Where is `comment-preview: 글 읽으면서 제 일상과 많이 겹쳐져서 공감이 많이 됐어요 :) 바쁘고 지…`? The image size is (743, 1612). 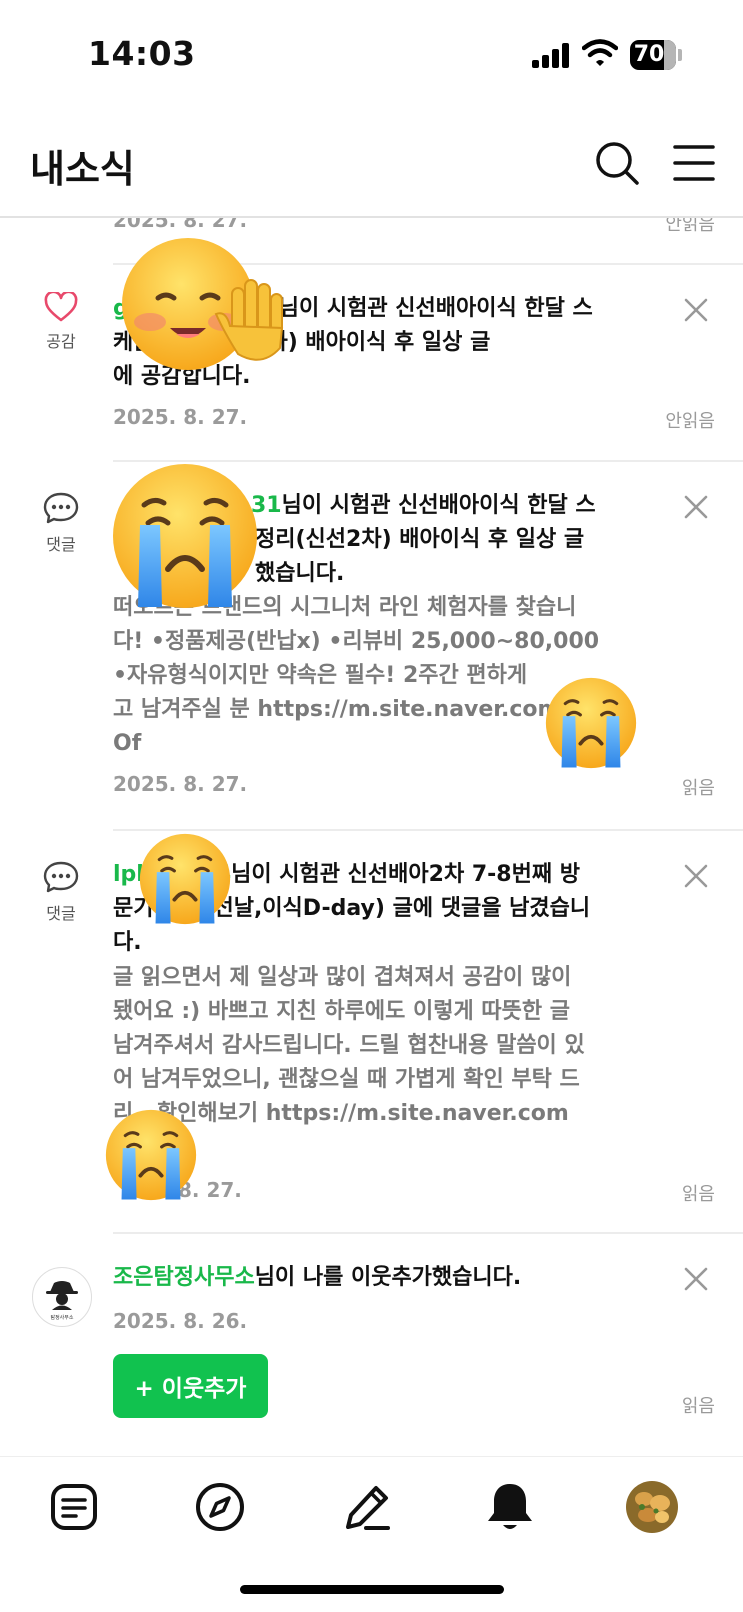 comment-preview: 글 읽으면서 제 일상과 많이 겹쳐져서 공감이 많이 됐어요 :) 바쁘고 지… is located at coordinates (378, 1046).